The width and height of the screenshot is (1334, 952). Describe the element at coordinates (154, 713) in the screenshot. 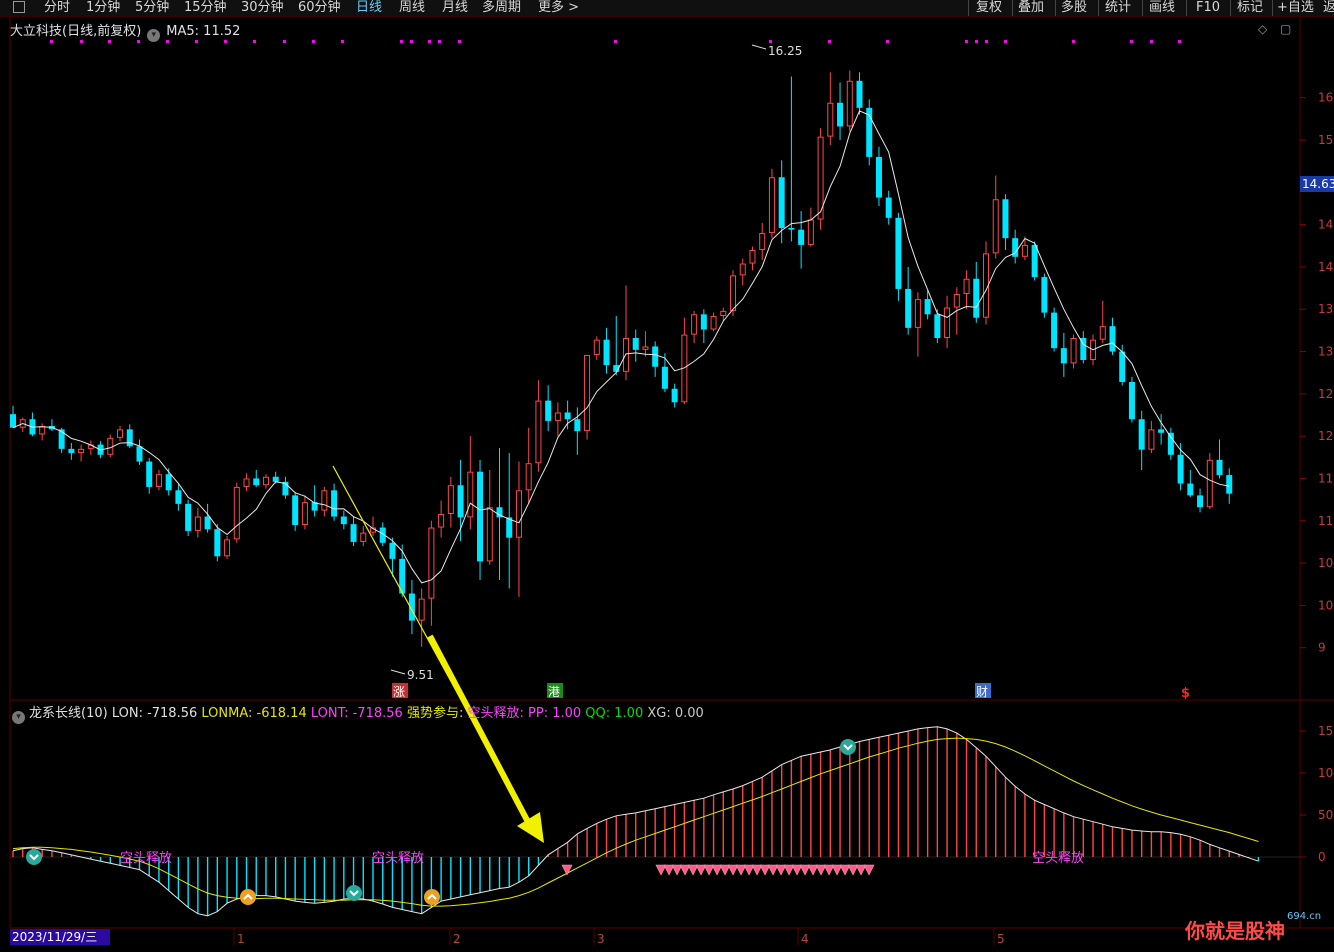

I see `lon-value: LON: -718.56` at that location.